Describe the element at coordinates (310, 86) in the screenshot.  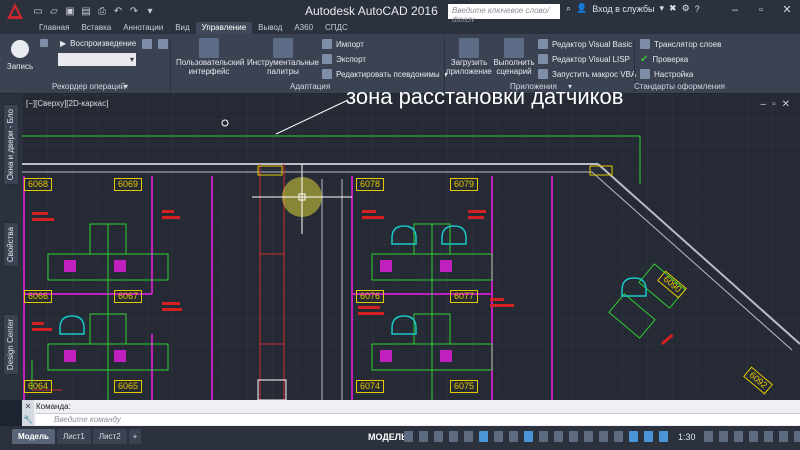
I see `panel-adapt-label: Адаптация` at that location.